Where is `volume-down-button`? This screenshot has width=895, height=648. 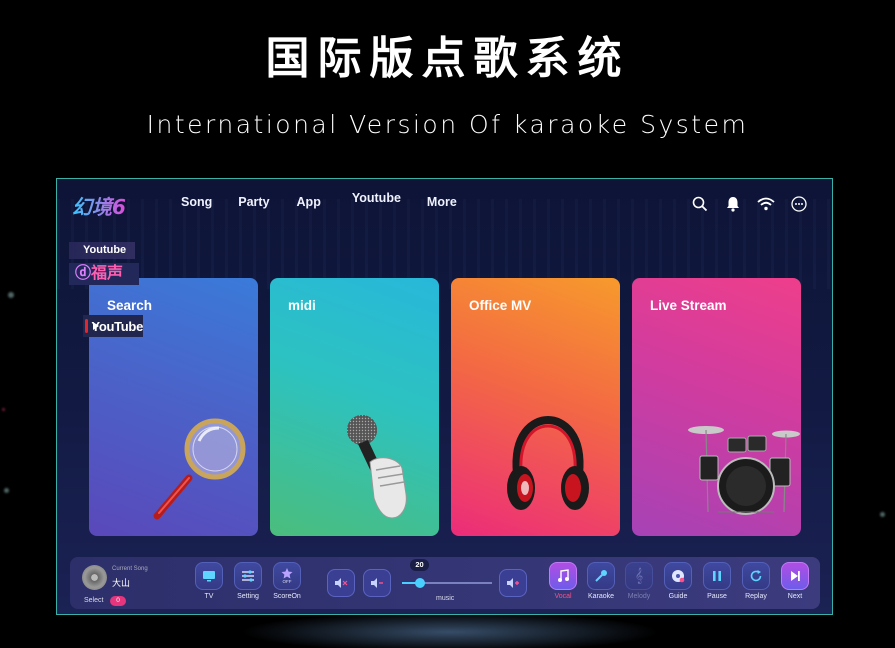
volume-down-button is located at coordinates (377, 583).